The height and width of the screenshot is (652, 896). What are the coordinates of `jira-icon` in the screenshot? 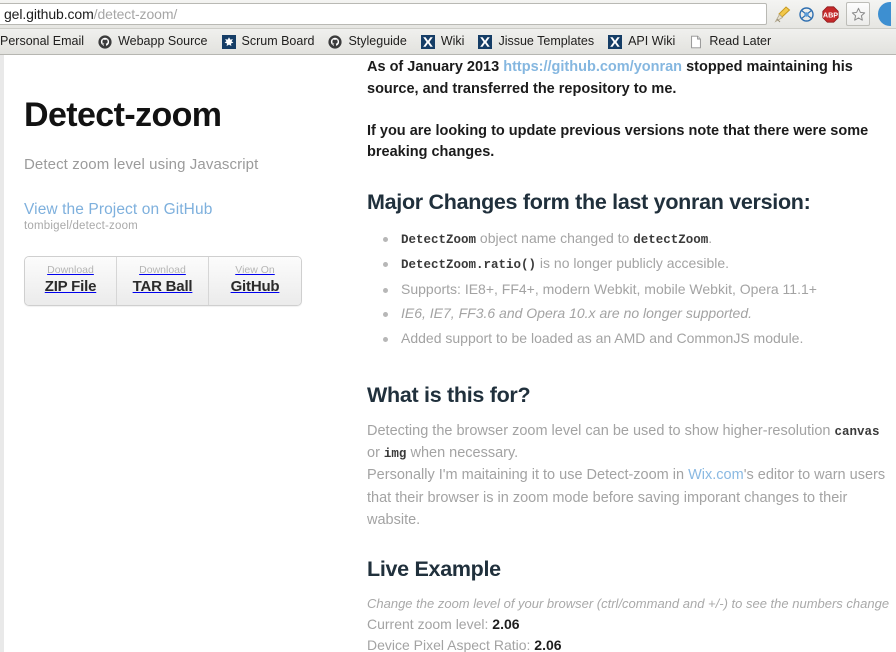 It's located at (228, 41).